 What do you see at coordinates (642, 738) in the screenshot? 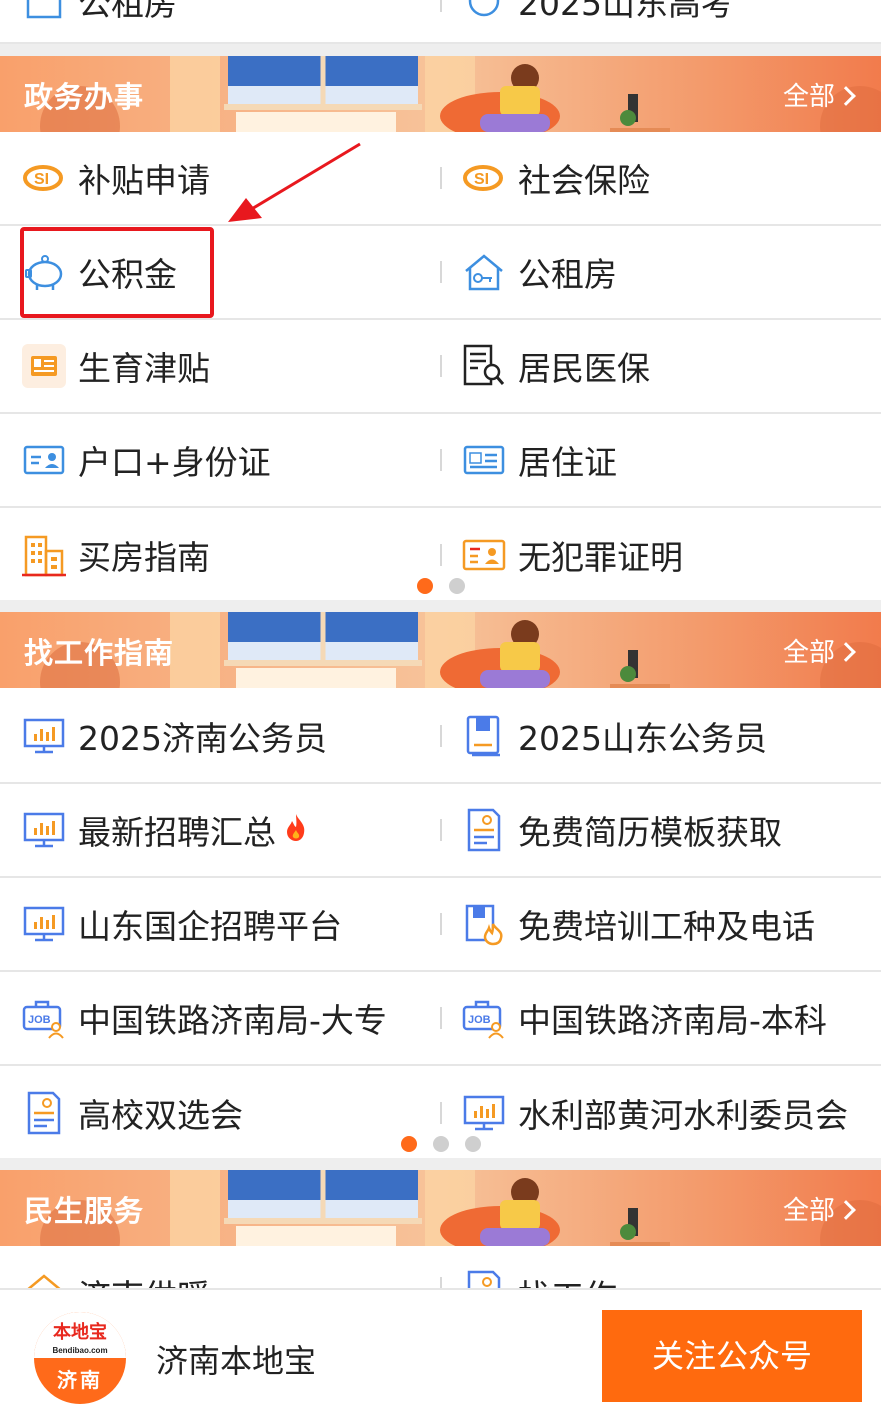
I see `grid-item-label: 2025山东公务员` at bounding box center [642, 738].